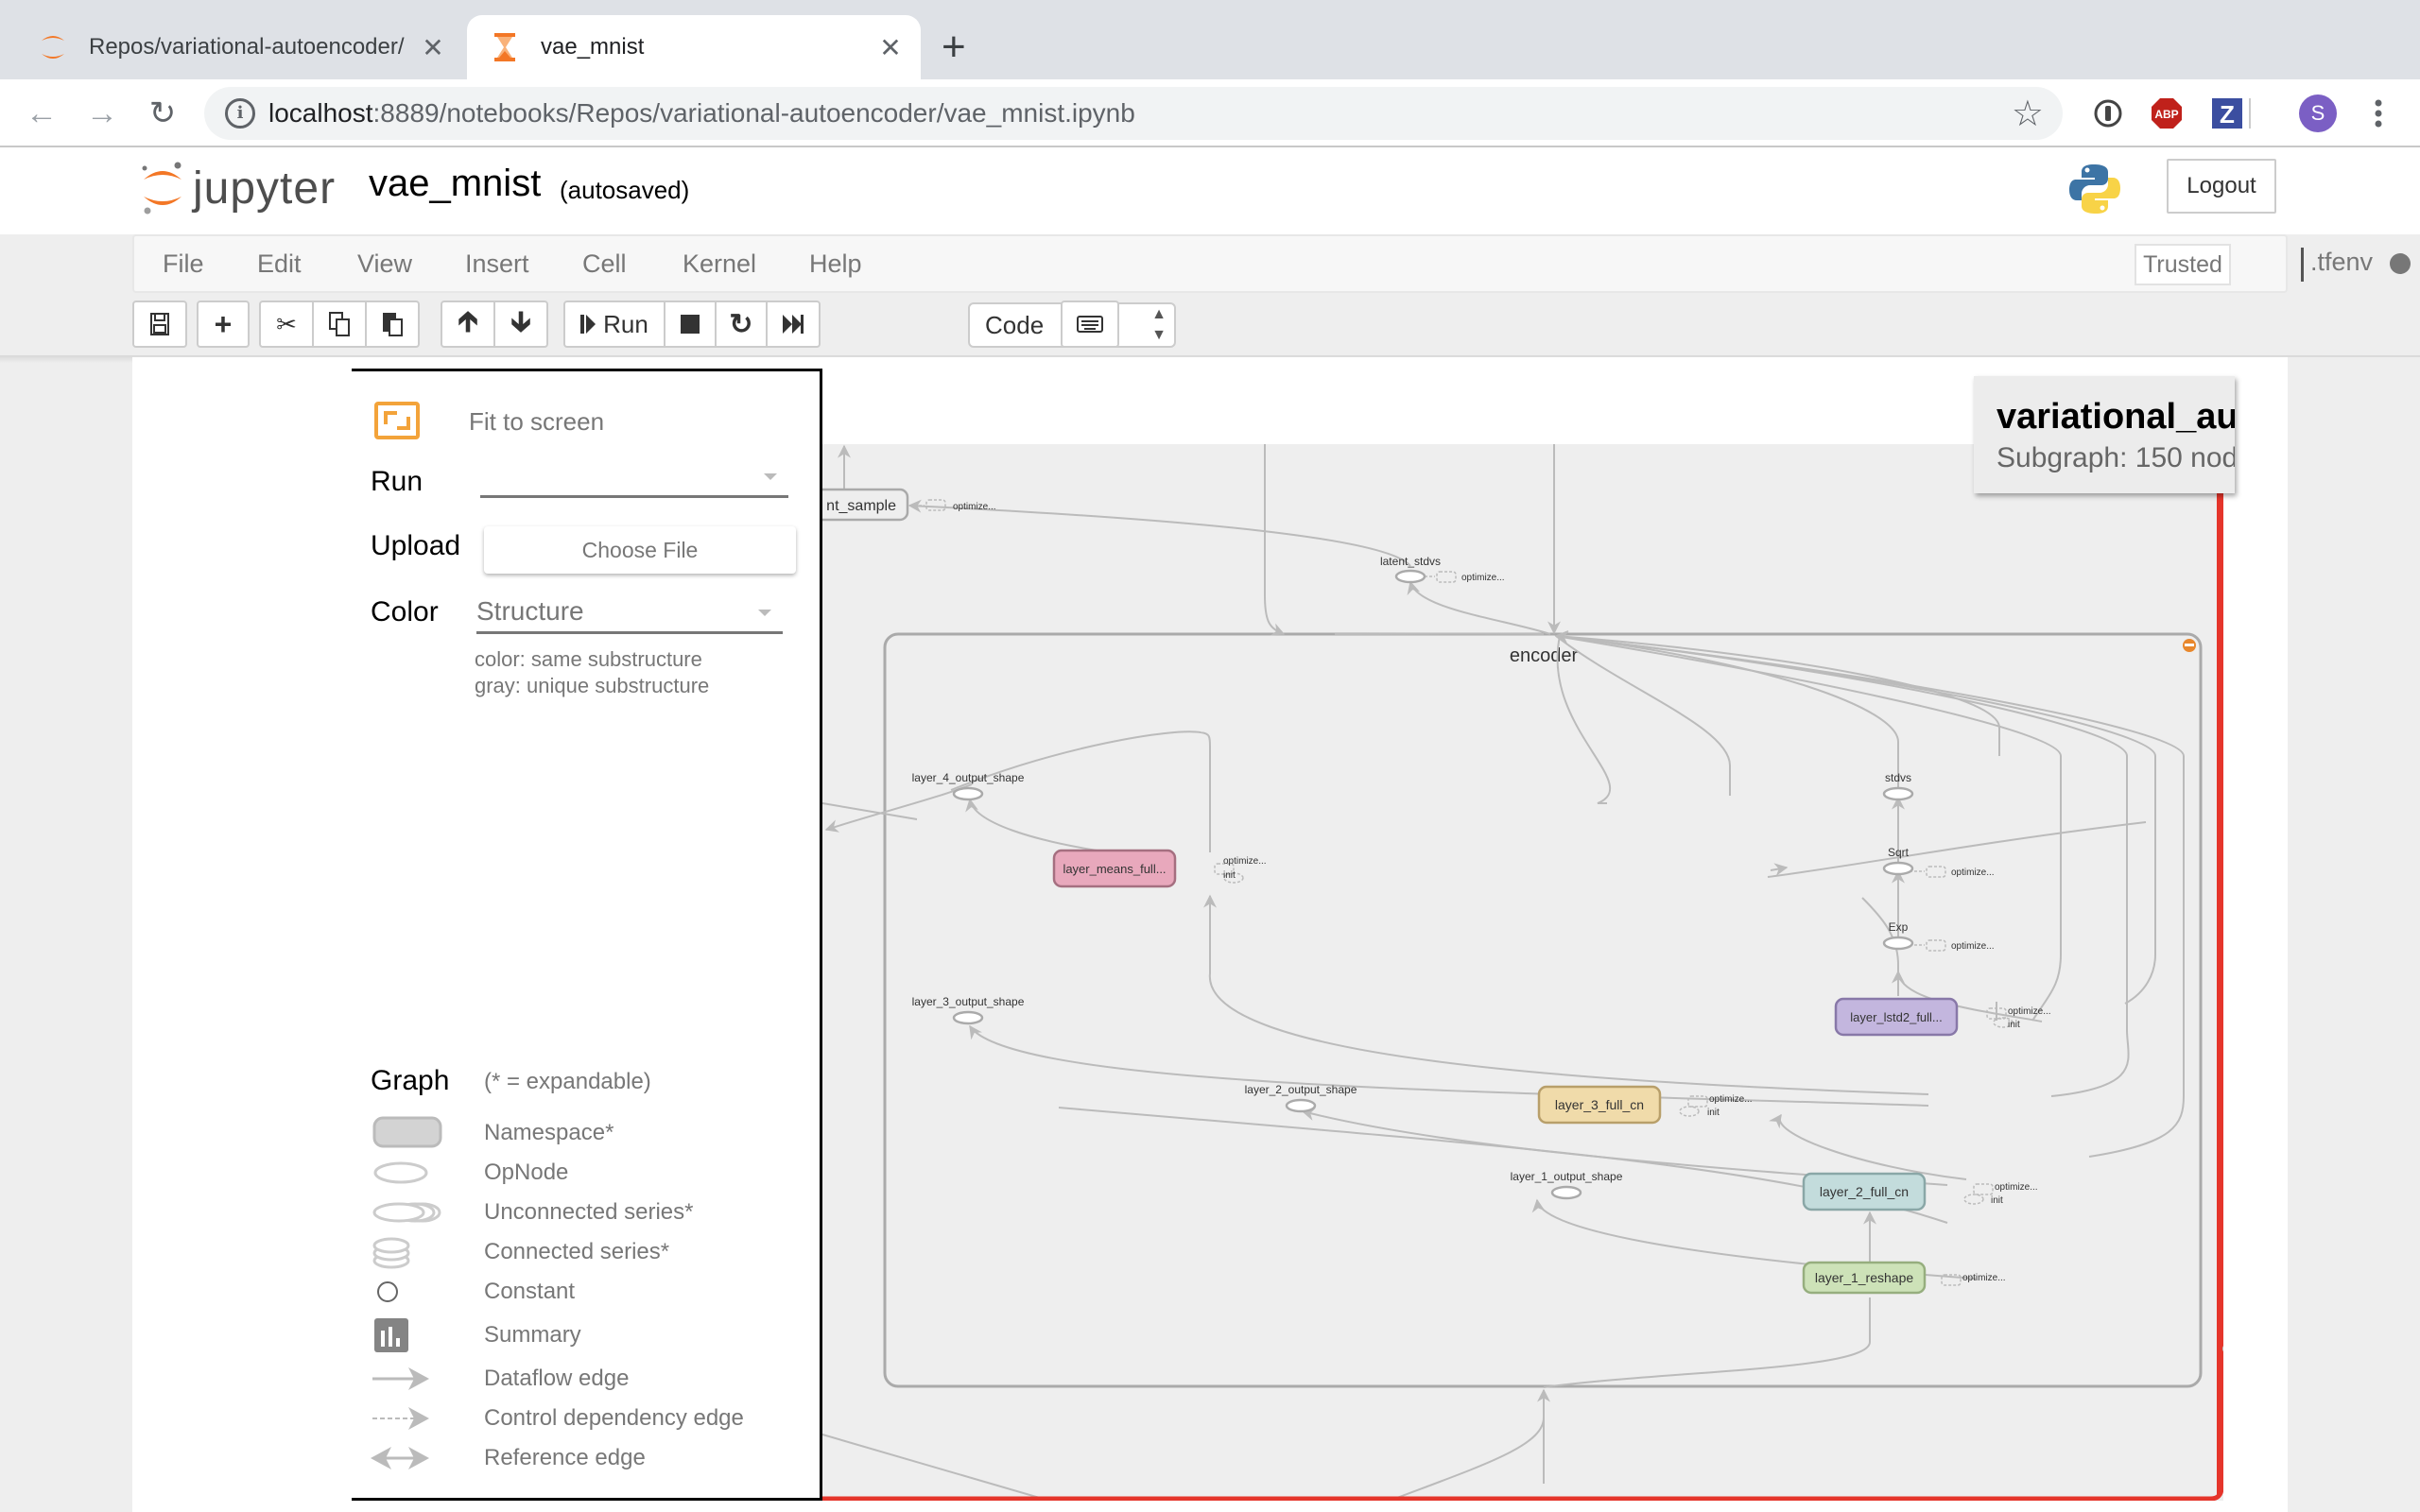 Image resolution: width=2420 pixels, height=1512 pixels. I want to click on profile-initial: S, so click(2318, 113).